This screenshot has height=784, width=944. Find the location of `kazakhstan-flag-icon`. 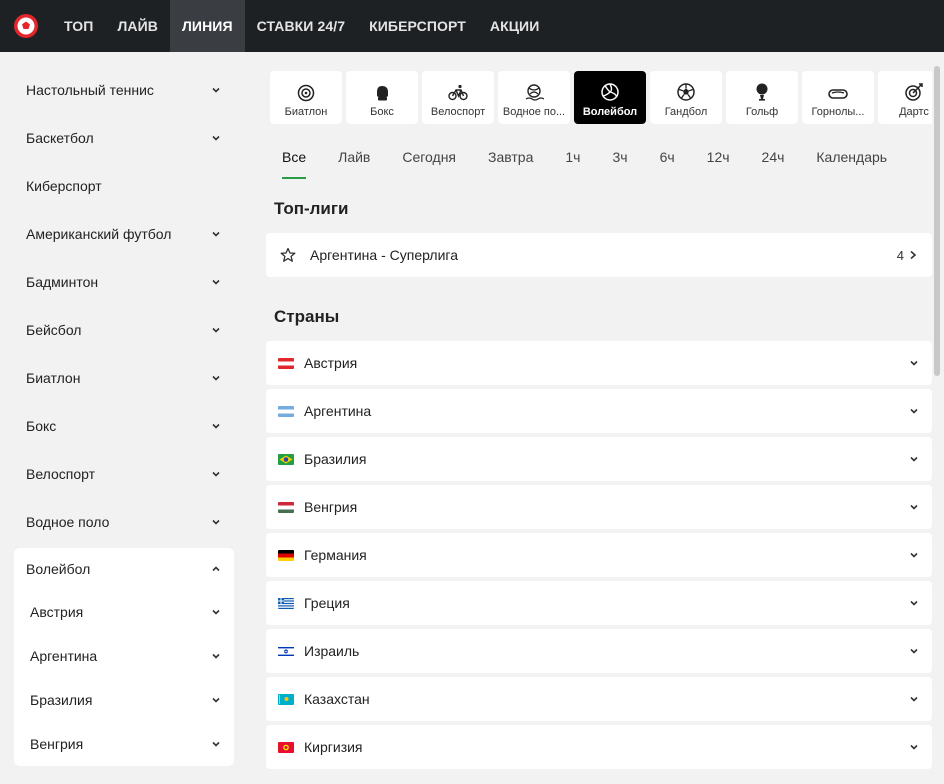

kazakhstan-flag-icon is located at coordinates (286, 699).